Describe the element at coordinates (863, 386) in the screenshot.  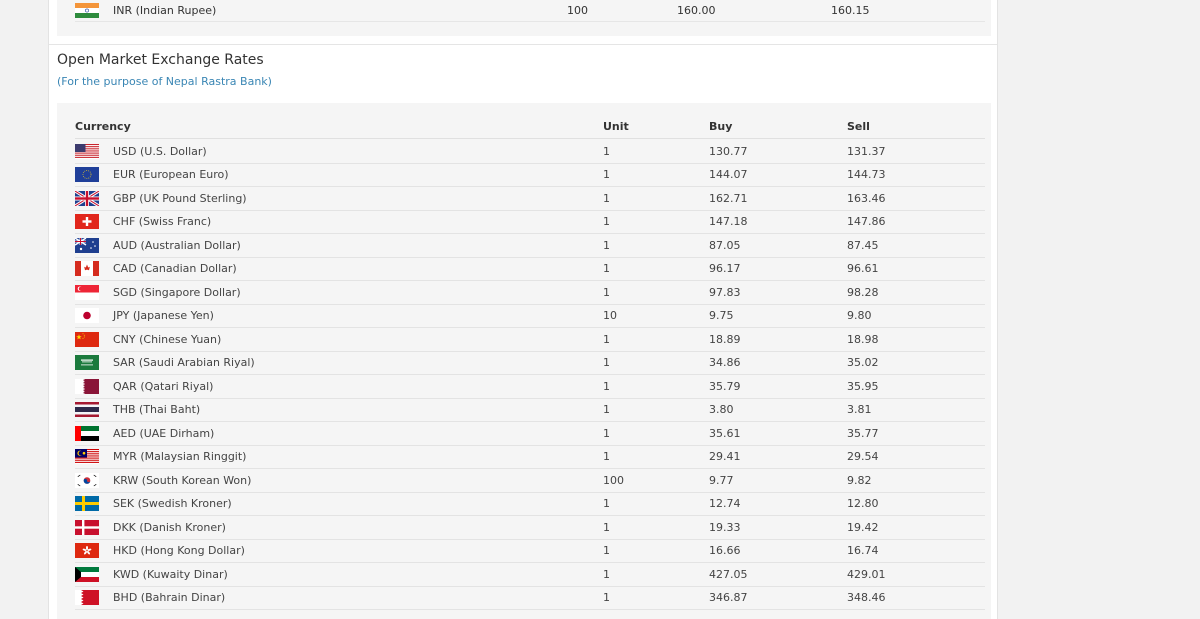
I see `sell-rate: 35.95` at that location.